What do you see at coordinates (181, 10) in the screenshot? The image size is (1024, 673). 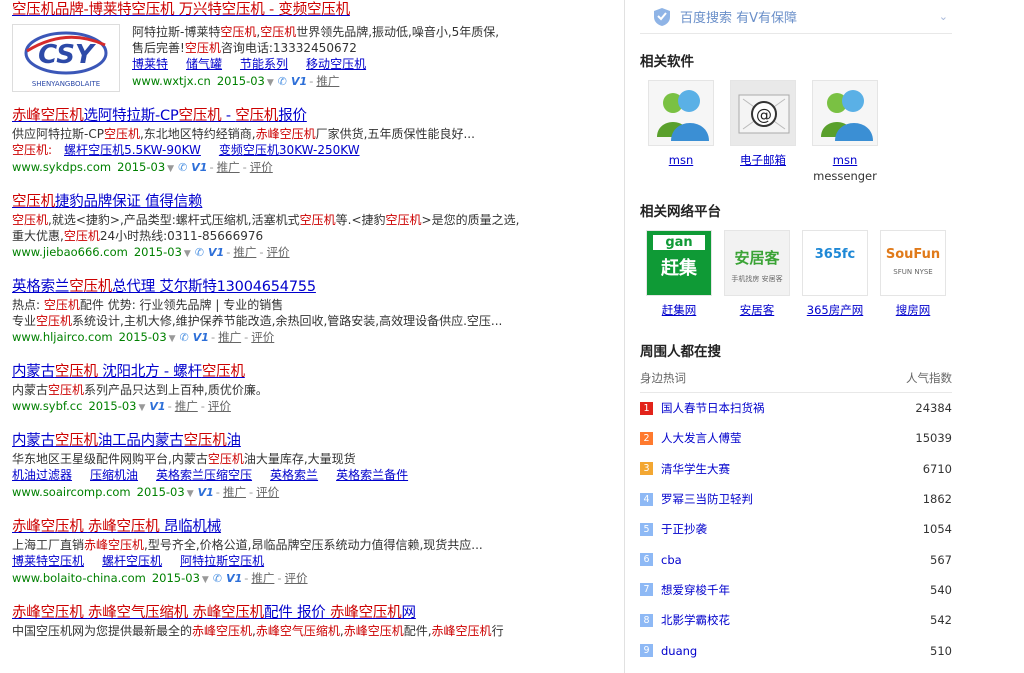 I see `result-title-link: 空压机品牌-博莱特空压机 万兴特空压机 - 变频空压机` at bounding box center [181, 10].